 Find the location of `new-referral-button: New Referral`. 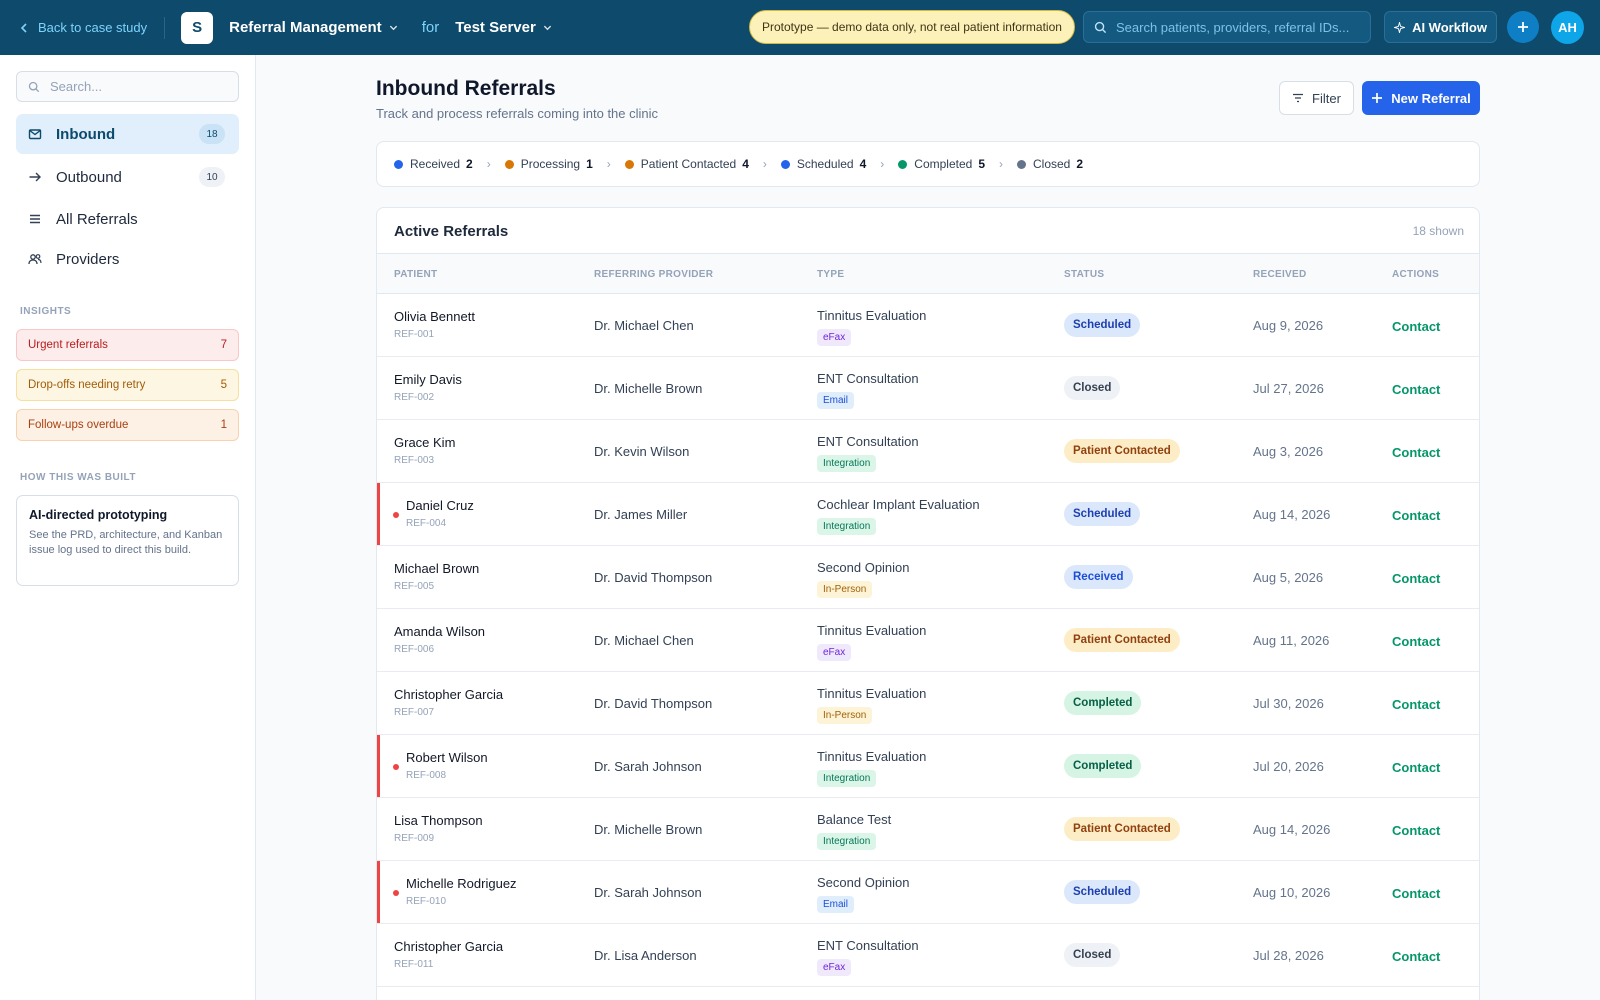

new-referral-button: New Referral is located at coordinates (1421, 98).